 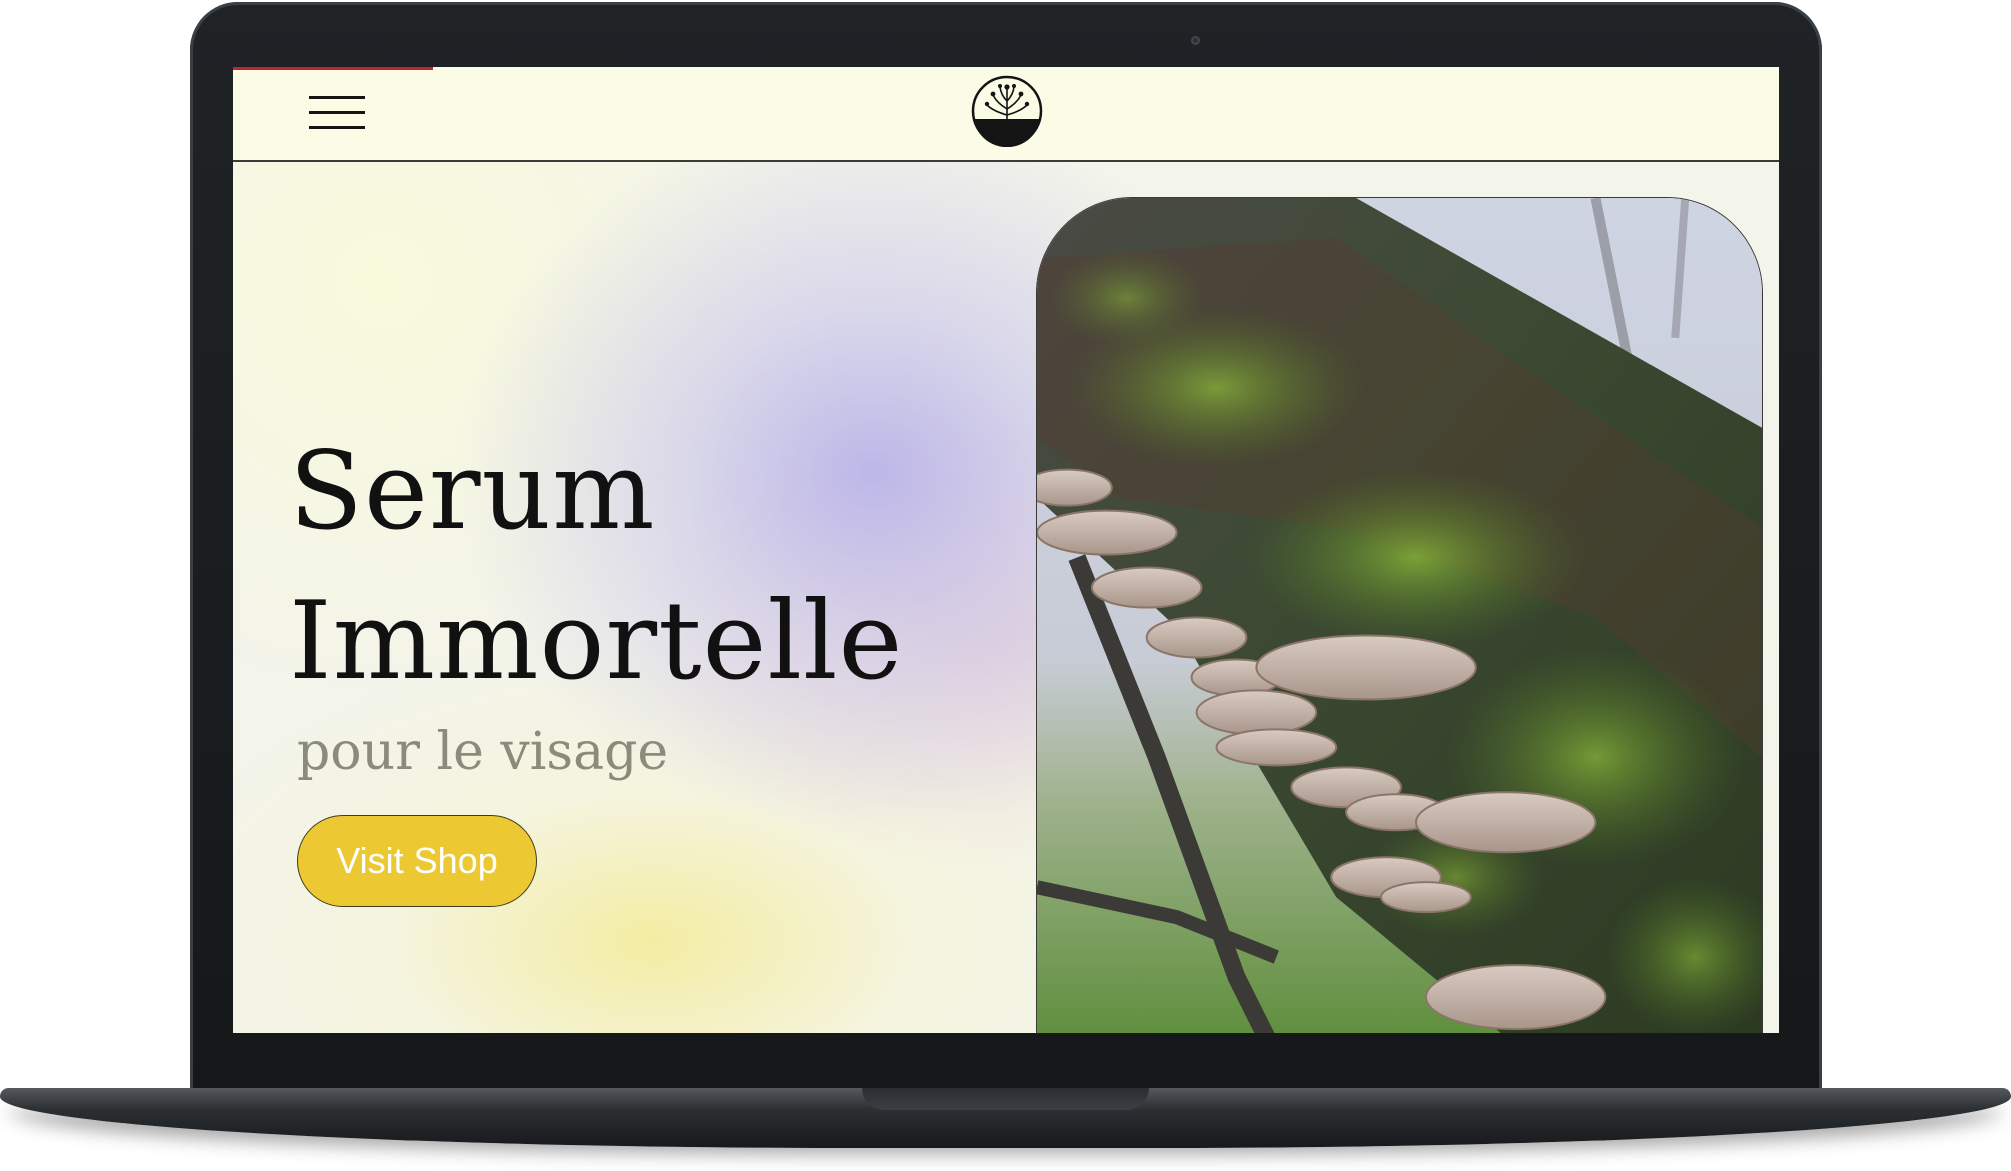 What do you see at coordinates (1005, 1099) in the screenshot?
I see `laptop-notch` at bounding box center [1005, 1099].